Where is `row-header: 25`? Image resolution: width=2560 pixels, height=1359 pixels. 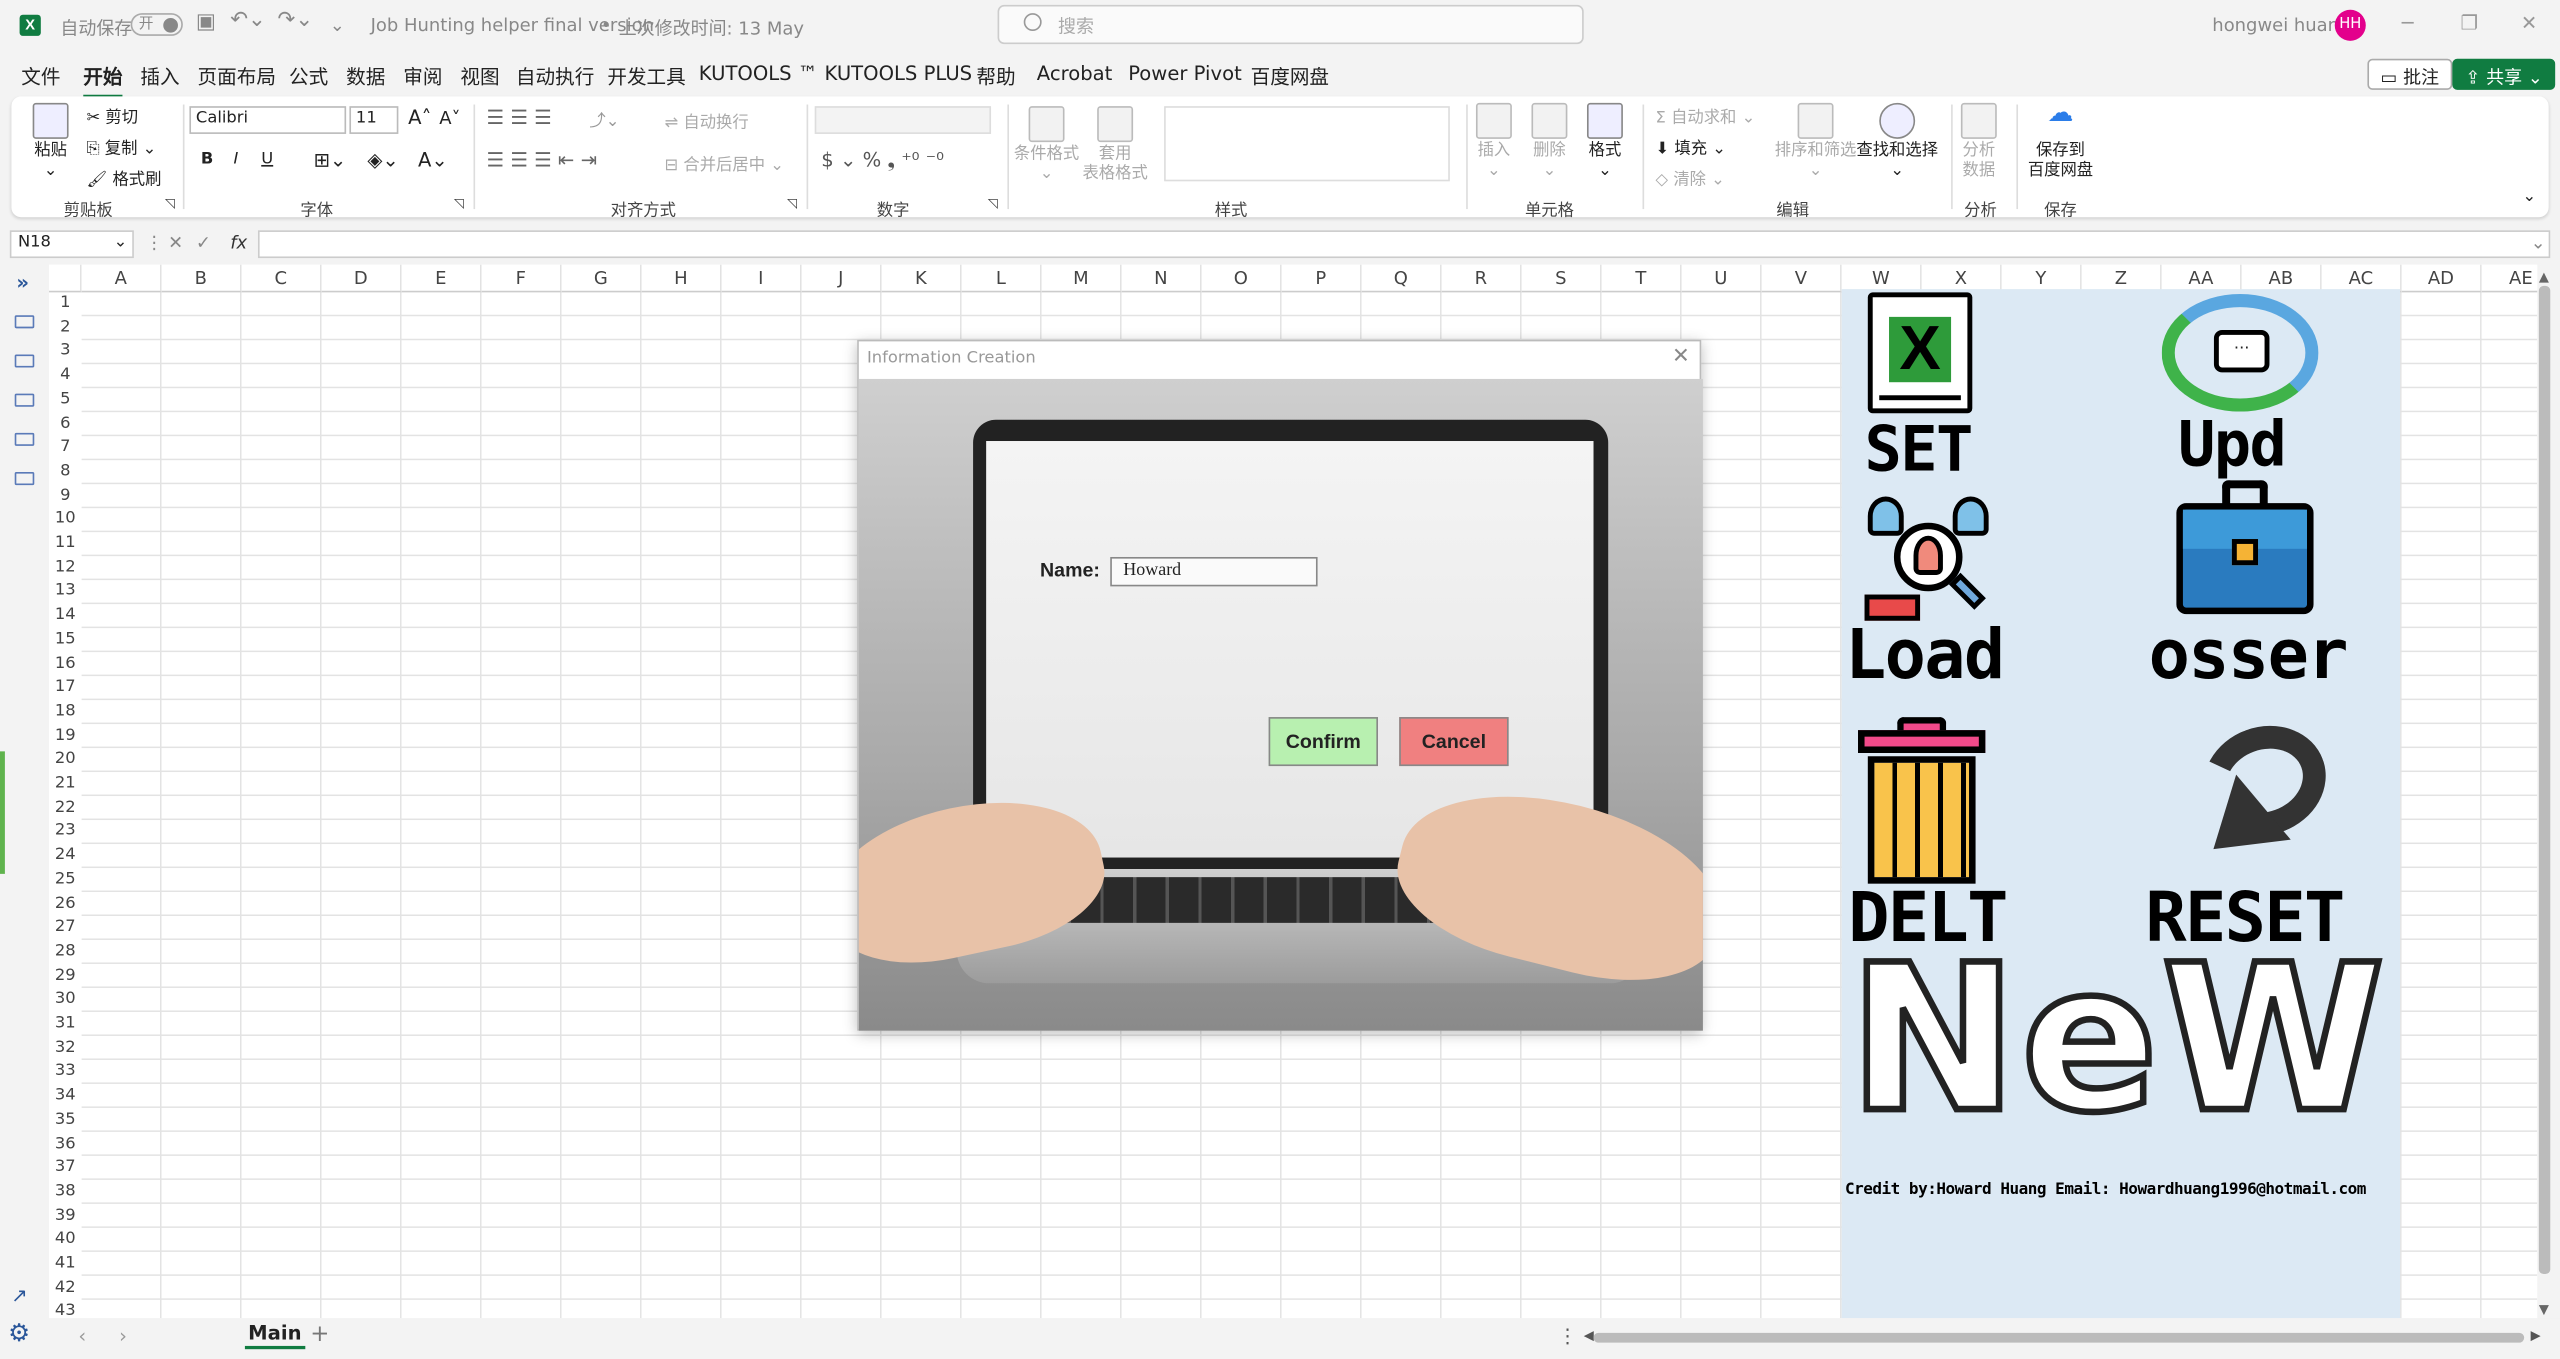
row-header: 25 is located at coordinates (65, 881).